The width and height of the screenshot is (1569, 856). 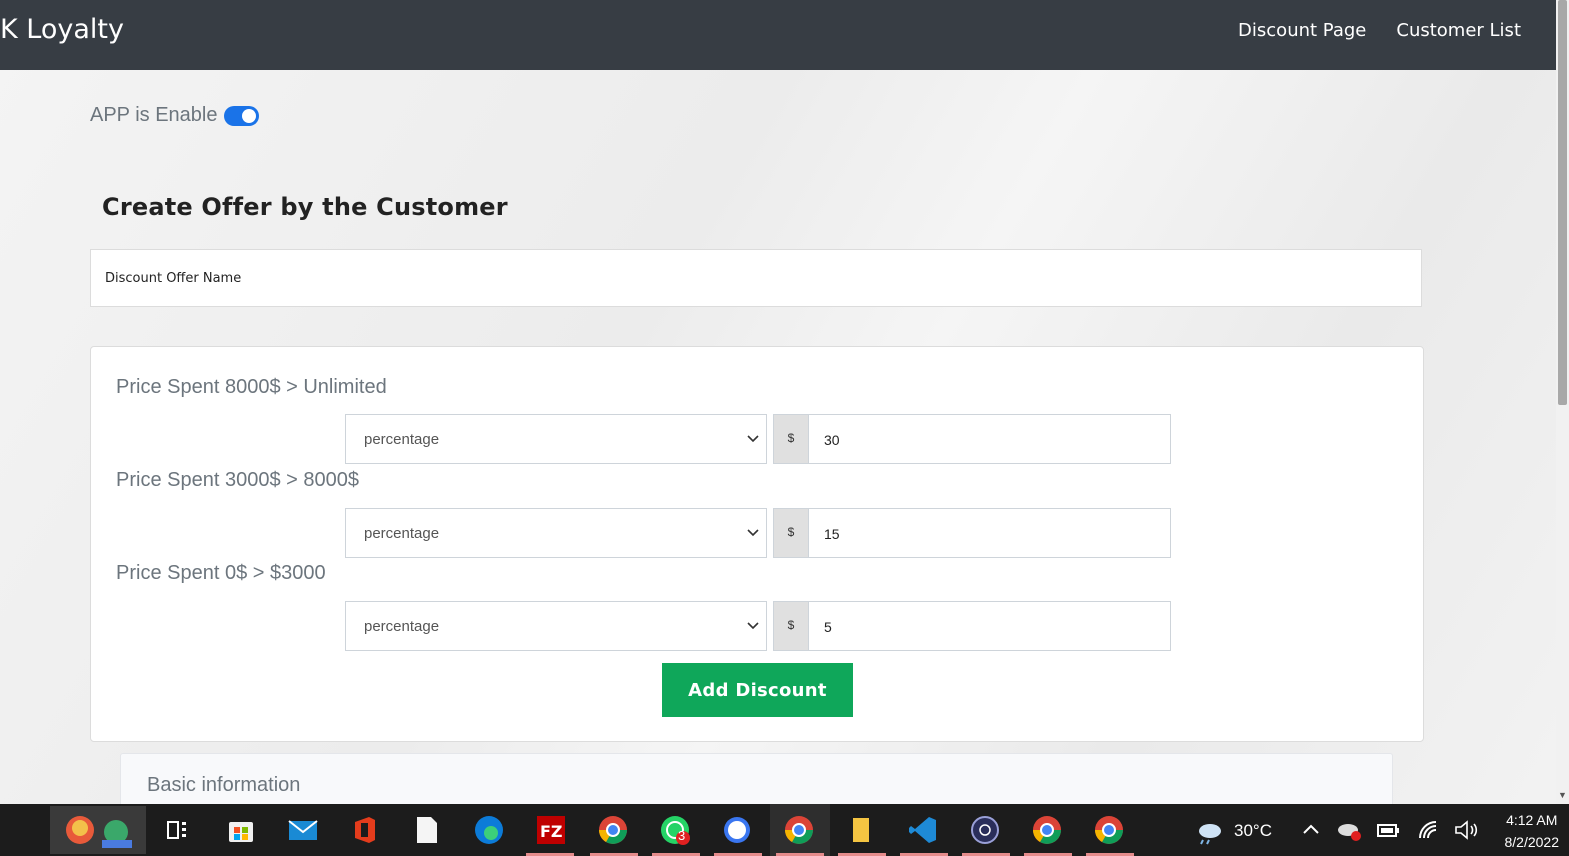 I want to click on weather-cloud-icon, so click(x=1209, y=830).